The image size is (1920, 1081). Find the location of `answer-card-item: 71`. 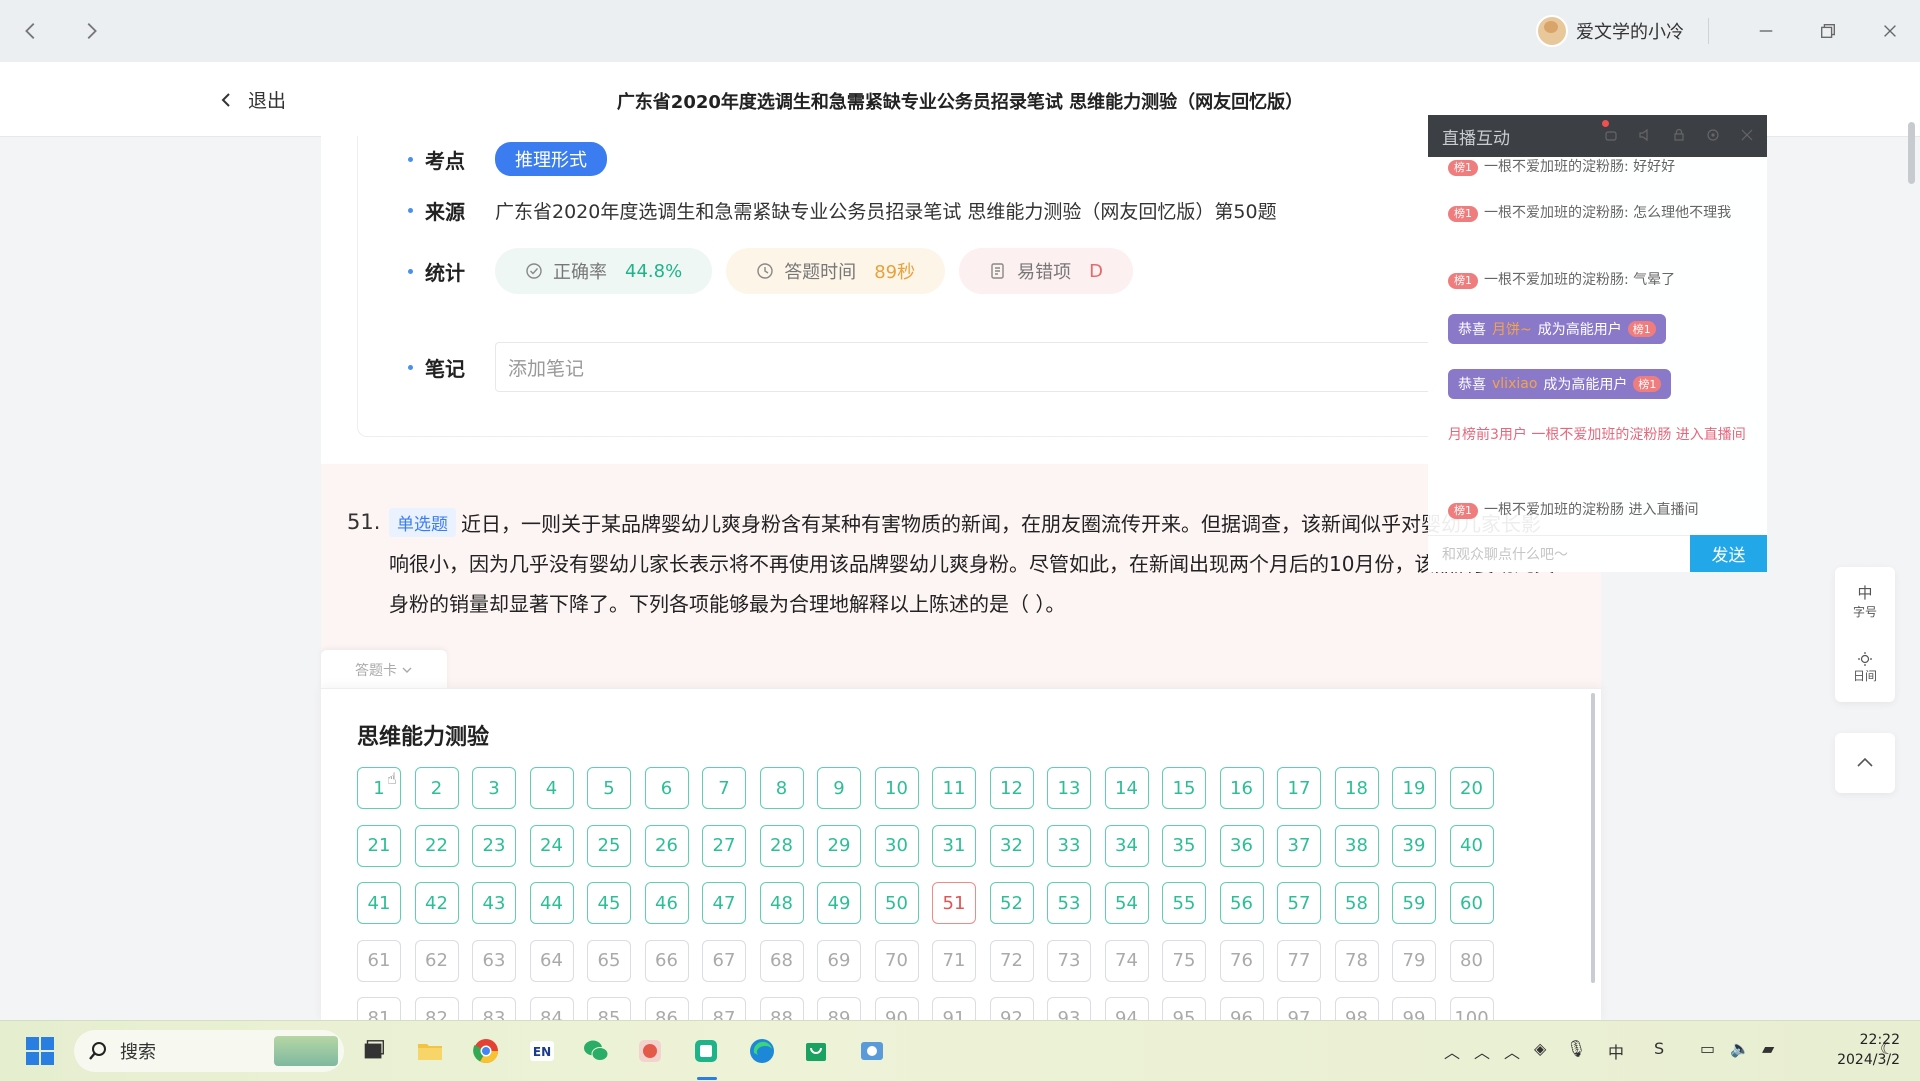

answer-card-item: 71 is located at coordinates (954, 960).